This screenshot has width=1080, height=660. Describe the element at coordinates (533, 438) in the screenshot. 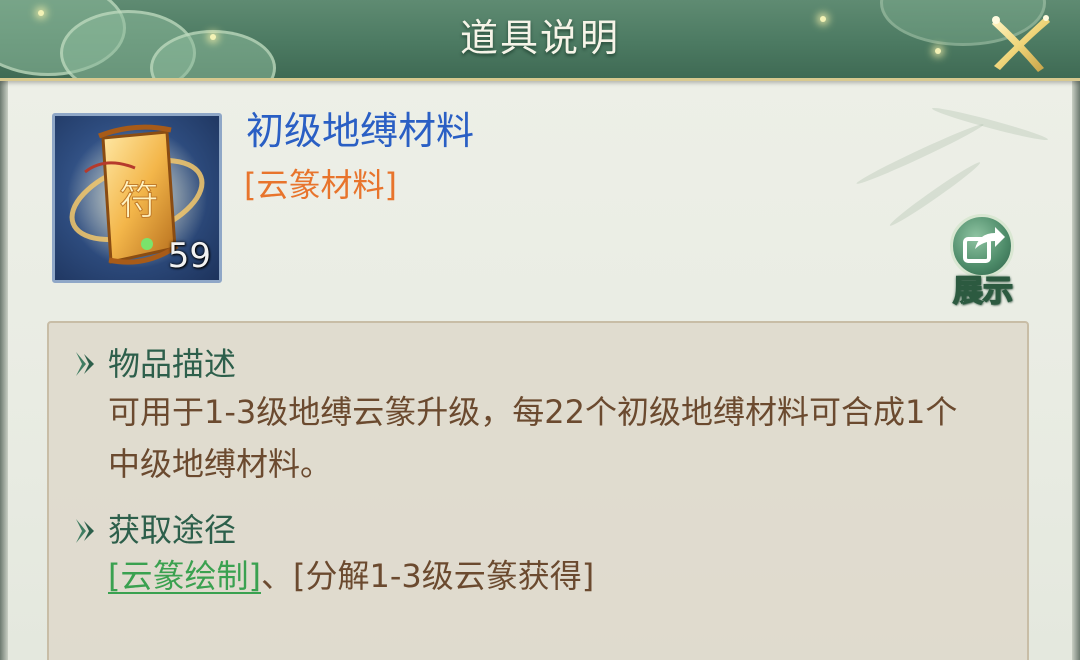

I see `description-text: 可用于1-3级地缚云篆升级，每22个初级地缚材料可合成1个中级地缚材料。` at that location.